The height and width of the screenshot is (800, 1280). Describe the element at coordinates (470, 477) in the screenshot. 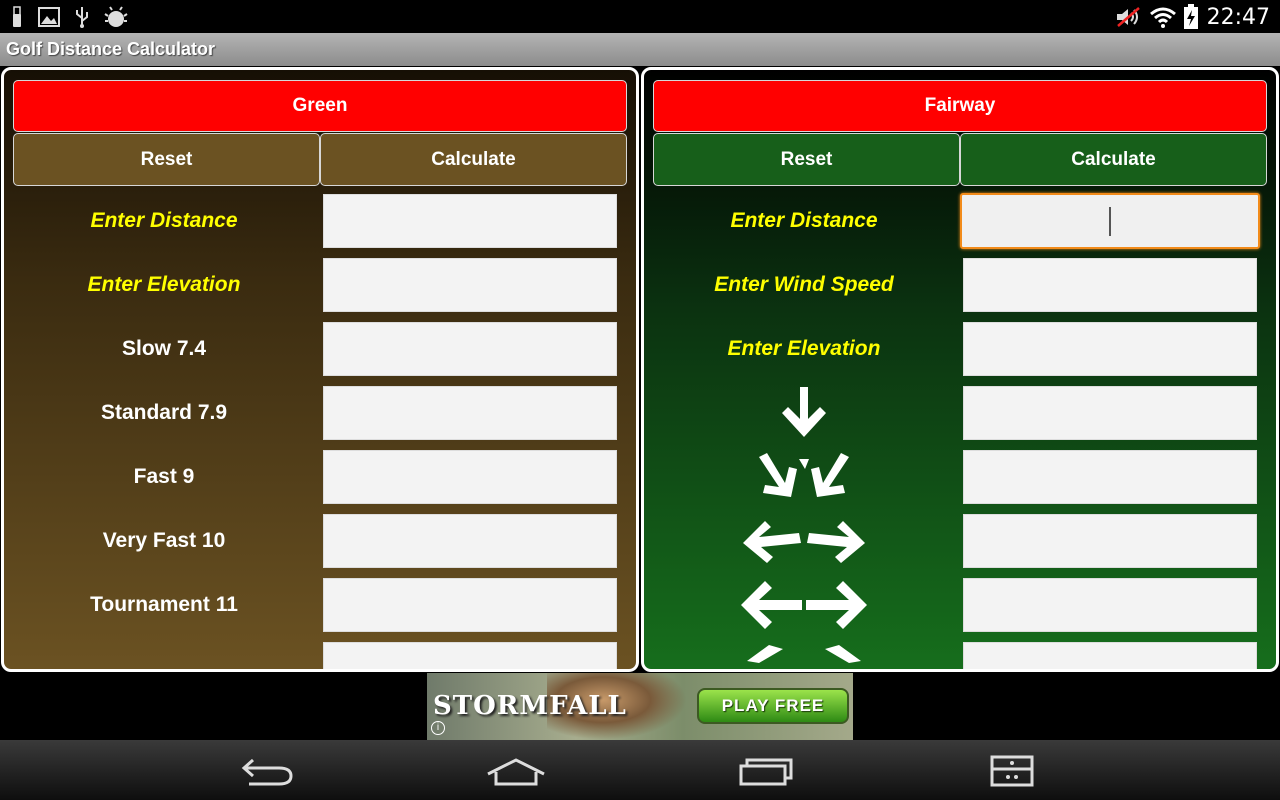

I see `green-fast-field` at that location.